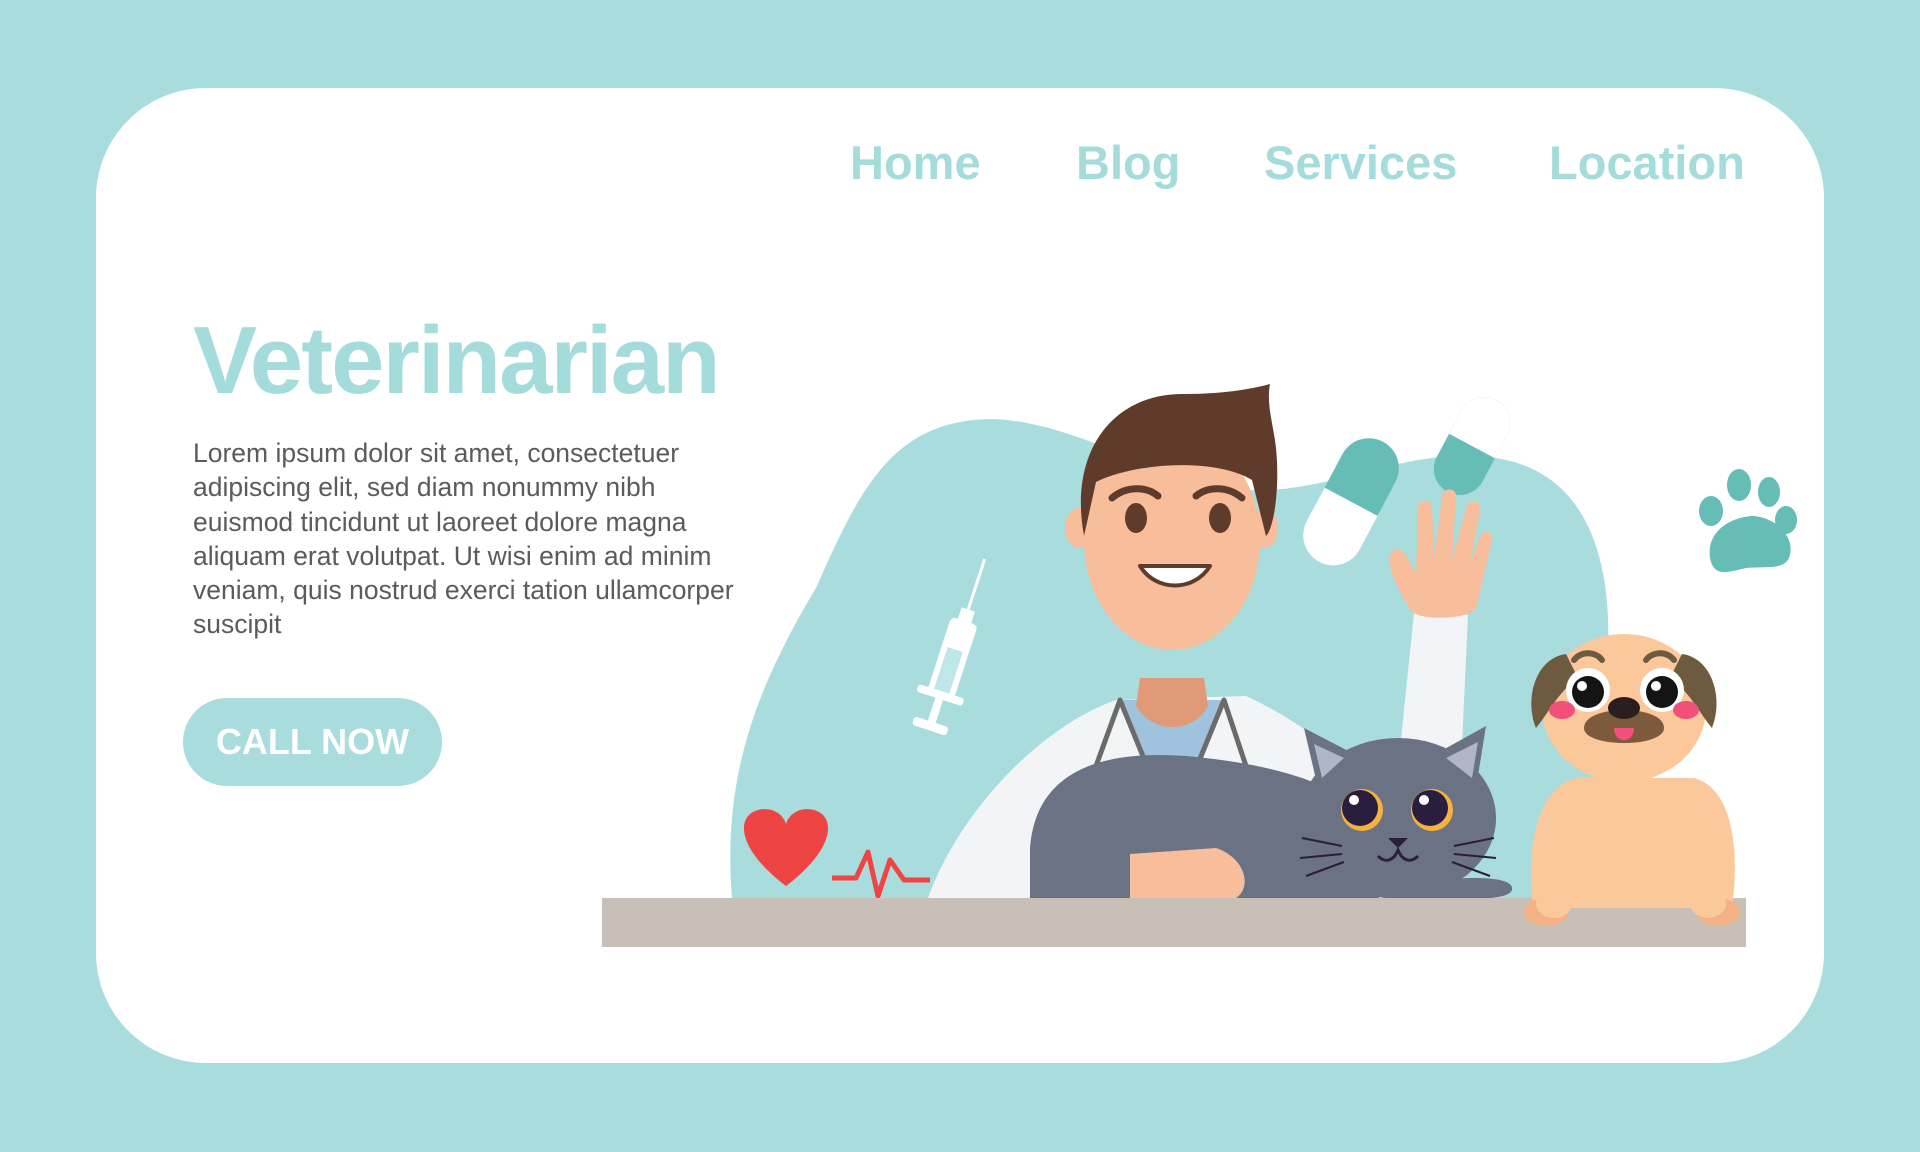  I want to click on veterinarian-hand, so click(1187, 873).